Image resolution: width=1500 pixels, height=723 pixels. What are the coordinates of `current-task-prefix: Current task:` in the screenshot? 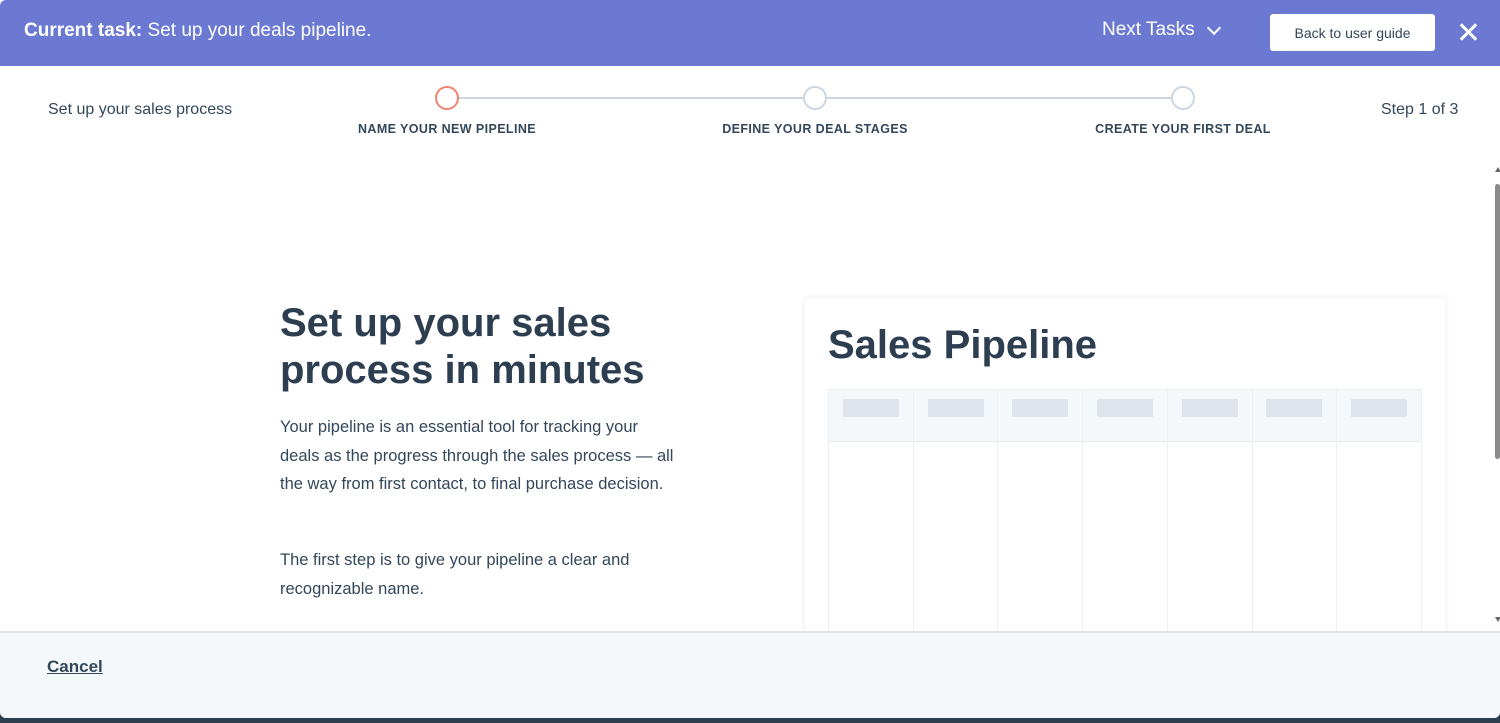 It's located at (83, 30).